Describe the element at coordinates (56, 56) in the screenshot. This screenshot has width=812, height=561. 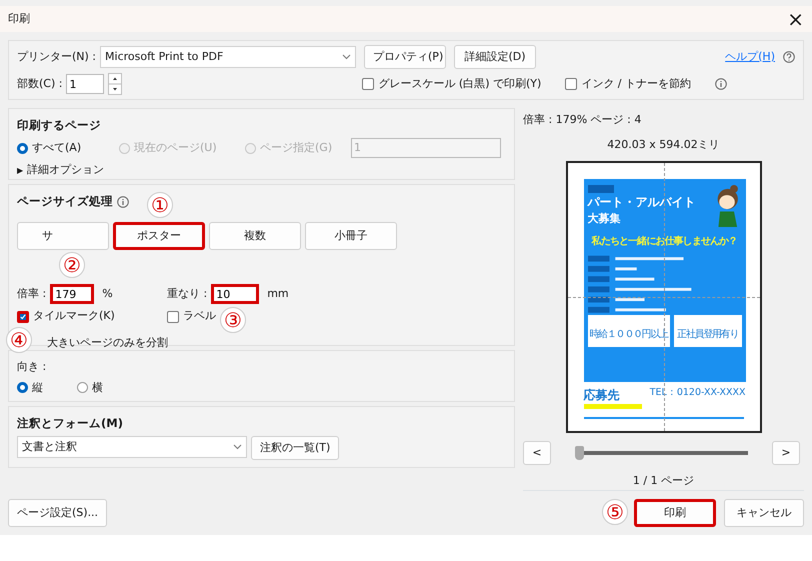
I see `printer-label: プリンター(N) :` at that location.